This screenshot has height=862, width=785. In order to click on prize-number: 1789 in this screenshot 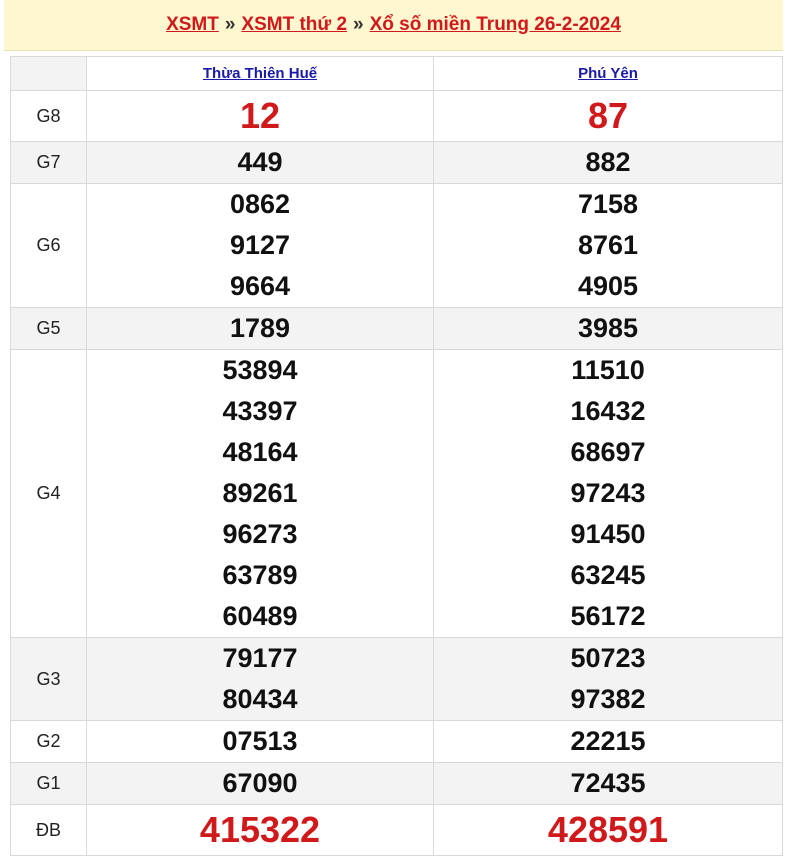, I will do `click(260, 328)`.